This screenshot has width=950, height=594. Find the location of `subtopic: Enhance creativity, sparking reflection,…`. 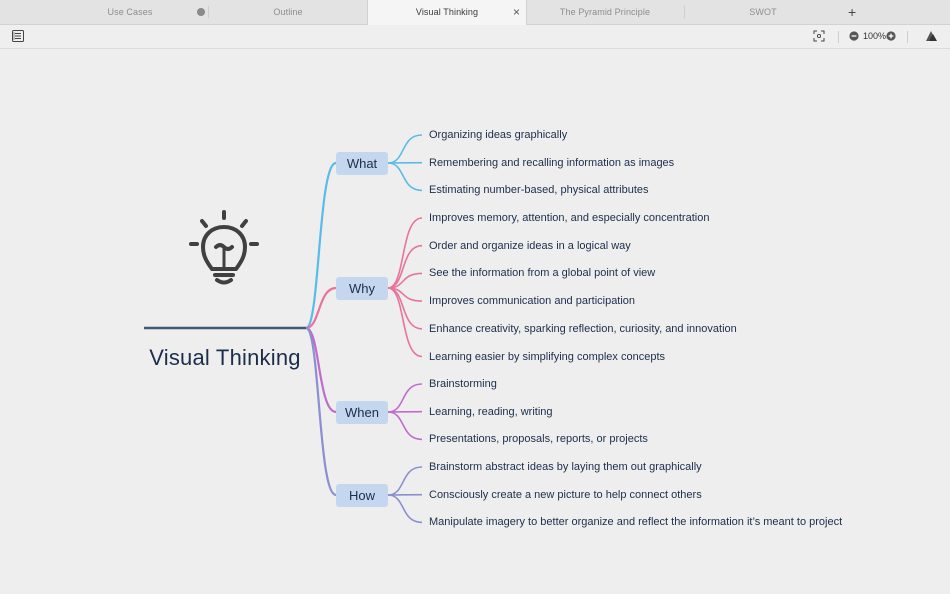

subtopic: Enhance creativity, sparking reflection,… is located at coordinates (583, 329).